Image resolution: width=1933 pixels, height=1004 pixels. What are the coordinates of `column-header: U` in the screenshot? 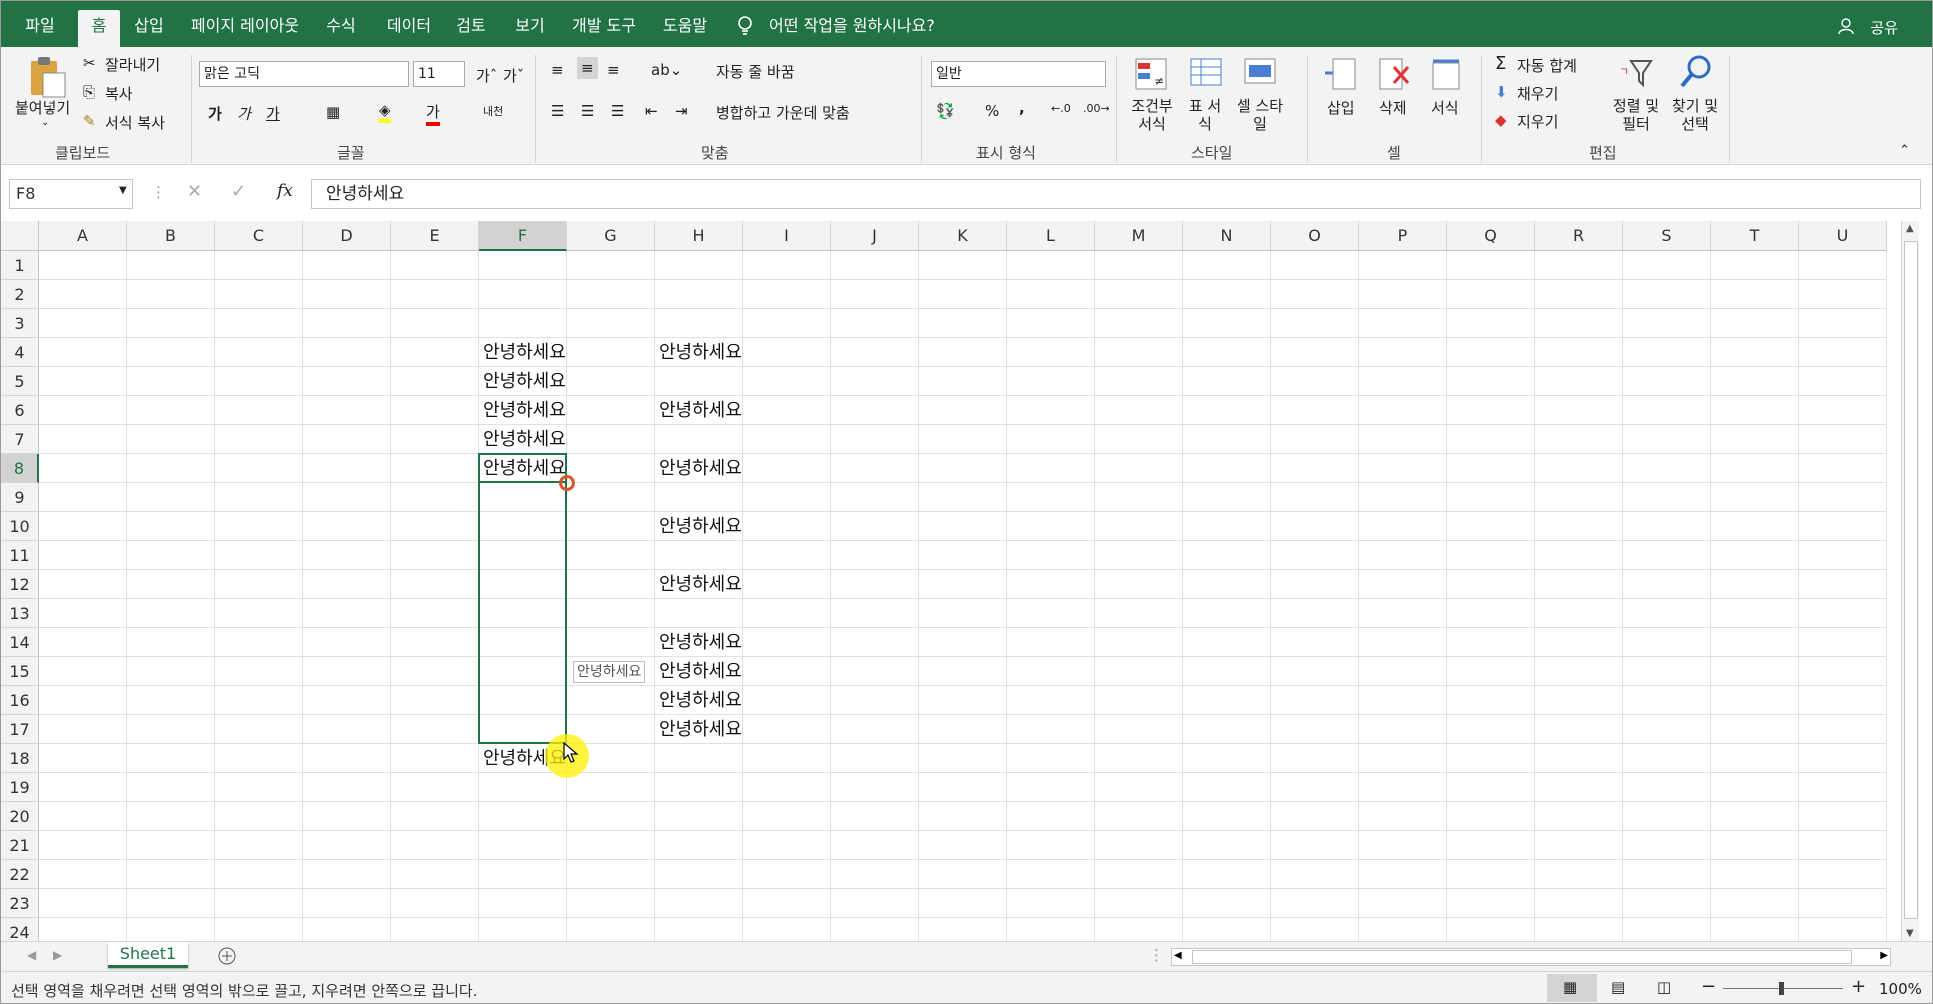 It's located at (1843, 236).